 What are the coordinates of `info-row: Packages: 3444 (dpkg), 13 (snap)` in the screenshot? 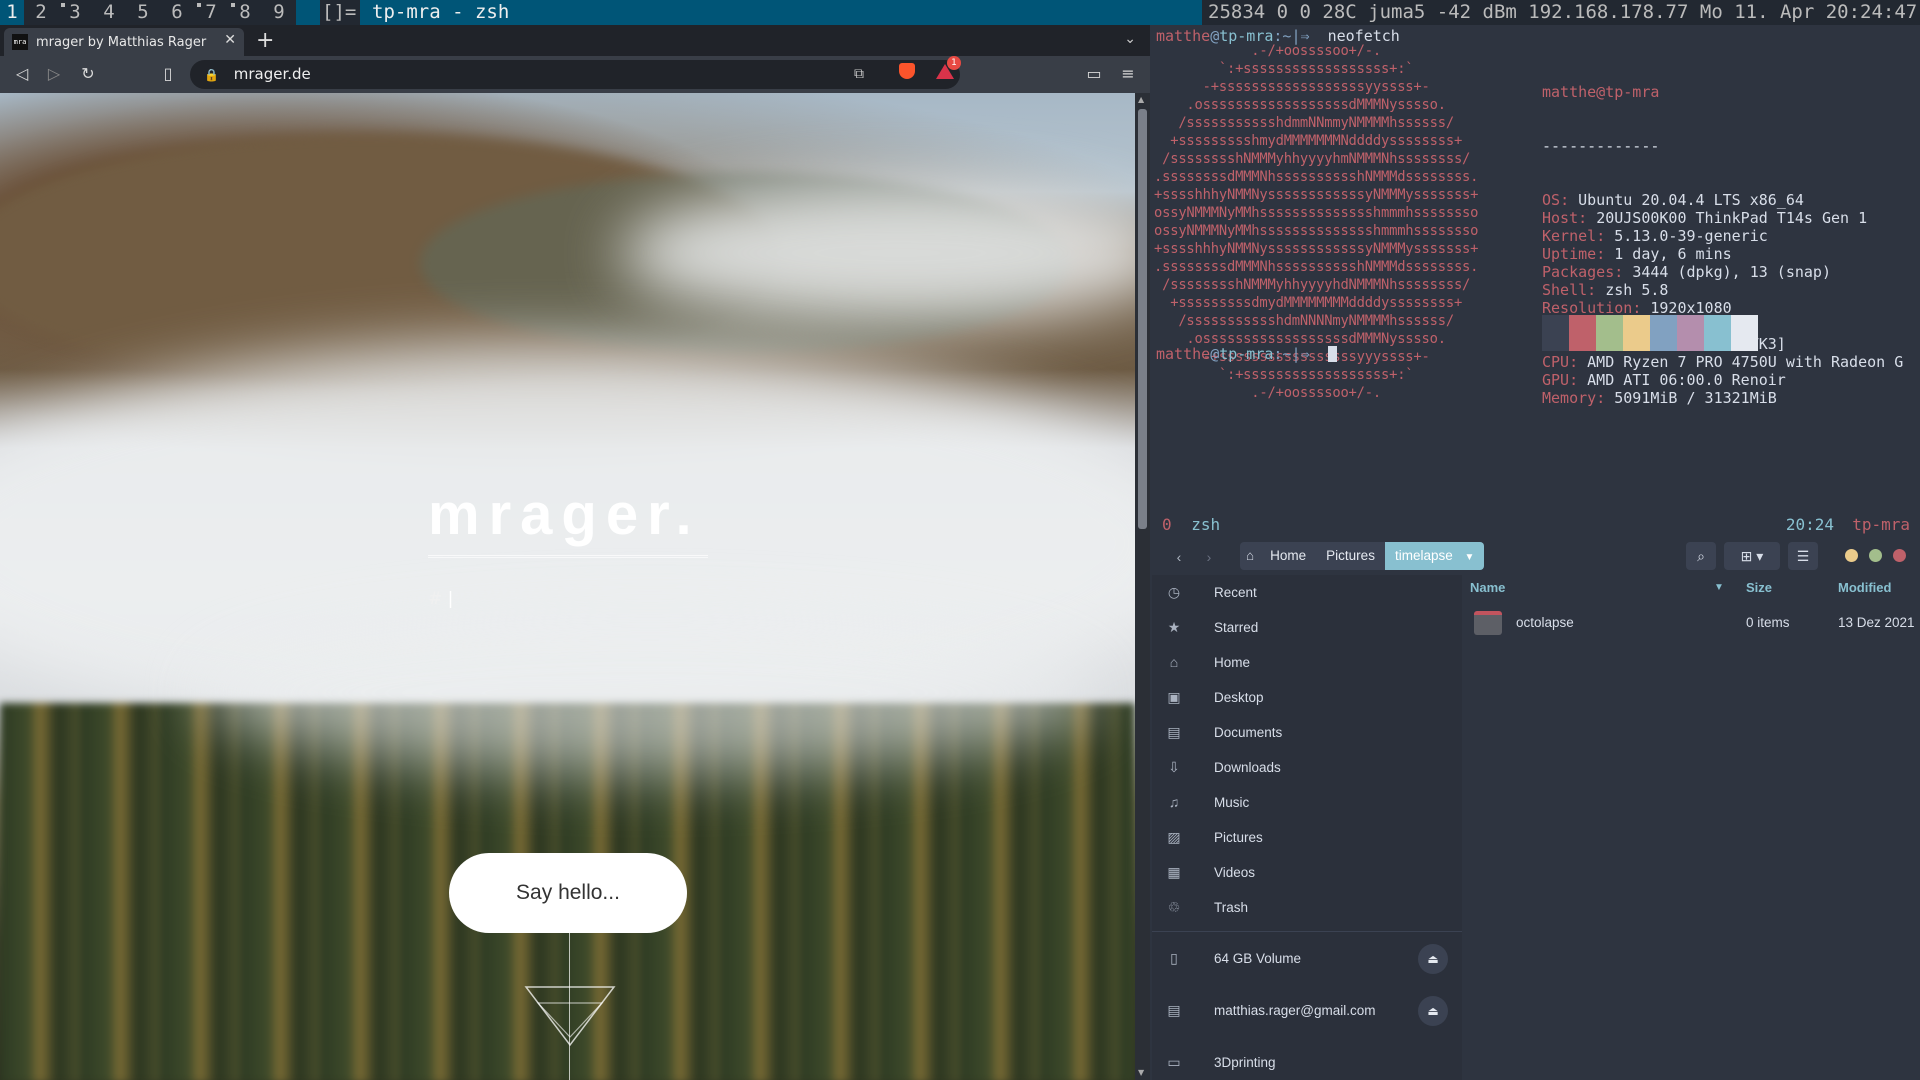 It's located at (1686, 272).